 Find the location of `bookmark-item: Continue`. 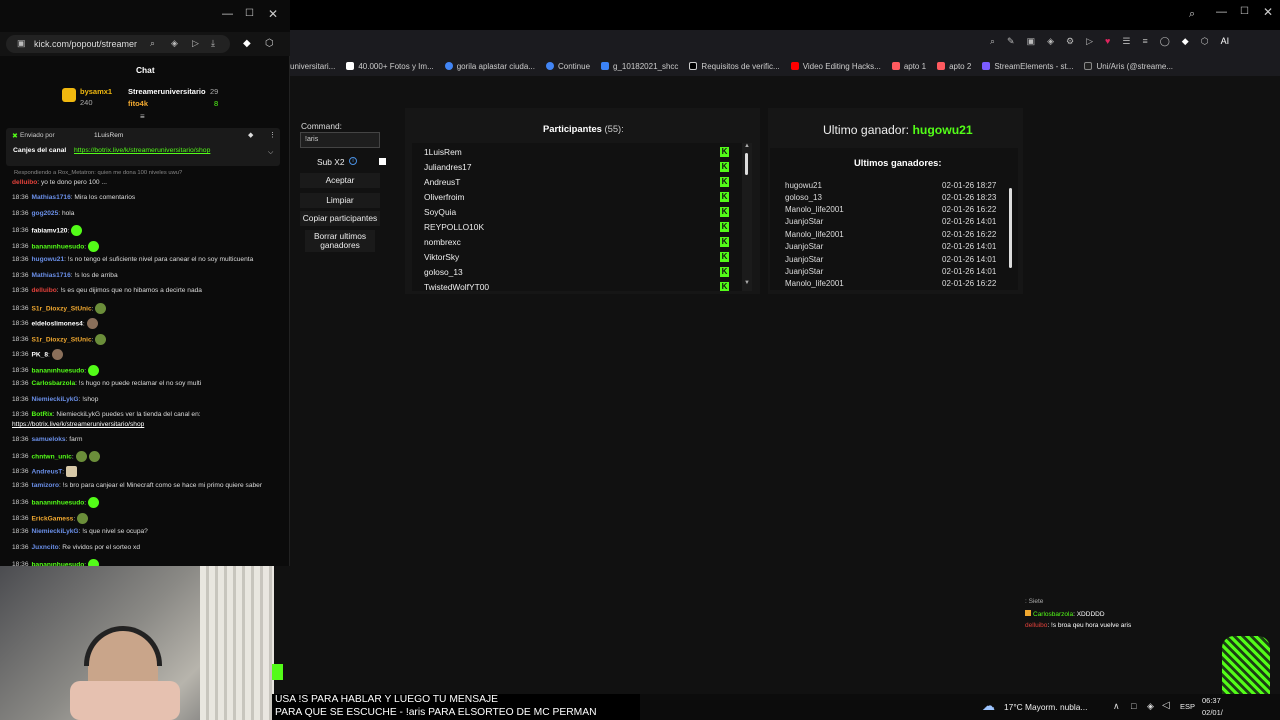

bookmark-item: Continue is located at coordinates (568, 66).